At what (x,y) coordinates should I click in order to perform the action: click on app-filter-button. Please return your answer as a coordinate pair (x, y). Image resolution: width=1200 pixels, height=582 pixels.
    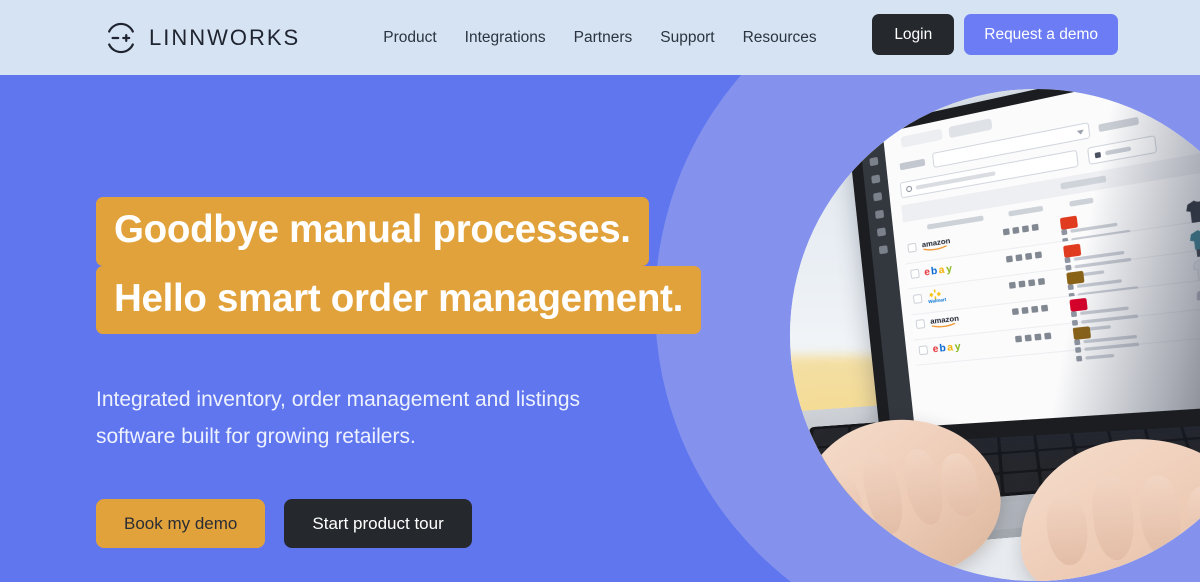
    Looking at the image, I should click on (1122, 150).